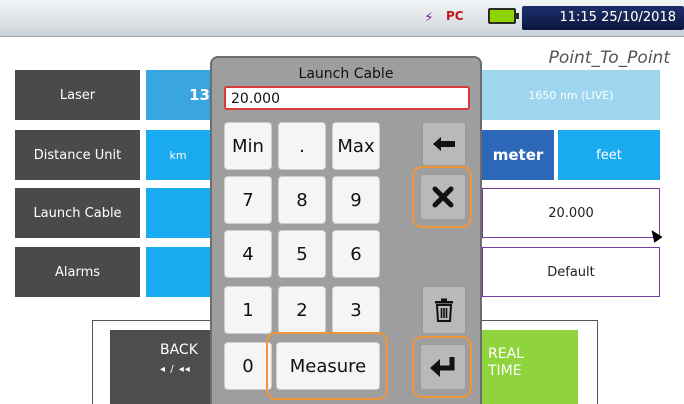 This screenshot has height=404, width=684. Describe the element at coordinates (248, 310) in the screenshot. I see `key-1: 1` at that location.